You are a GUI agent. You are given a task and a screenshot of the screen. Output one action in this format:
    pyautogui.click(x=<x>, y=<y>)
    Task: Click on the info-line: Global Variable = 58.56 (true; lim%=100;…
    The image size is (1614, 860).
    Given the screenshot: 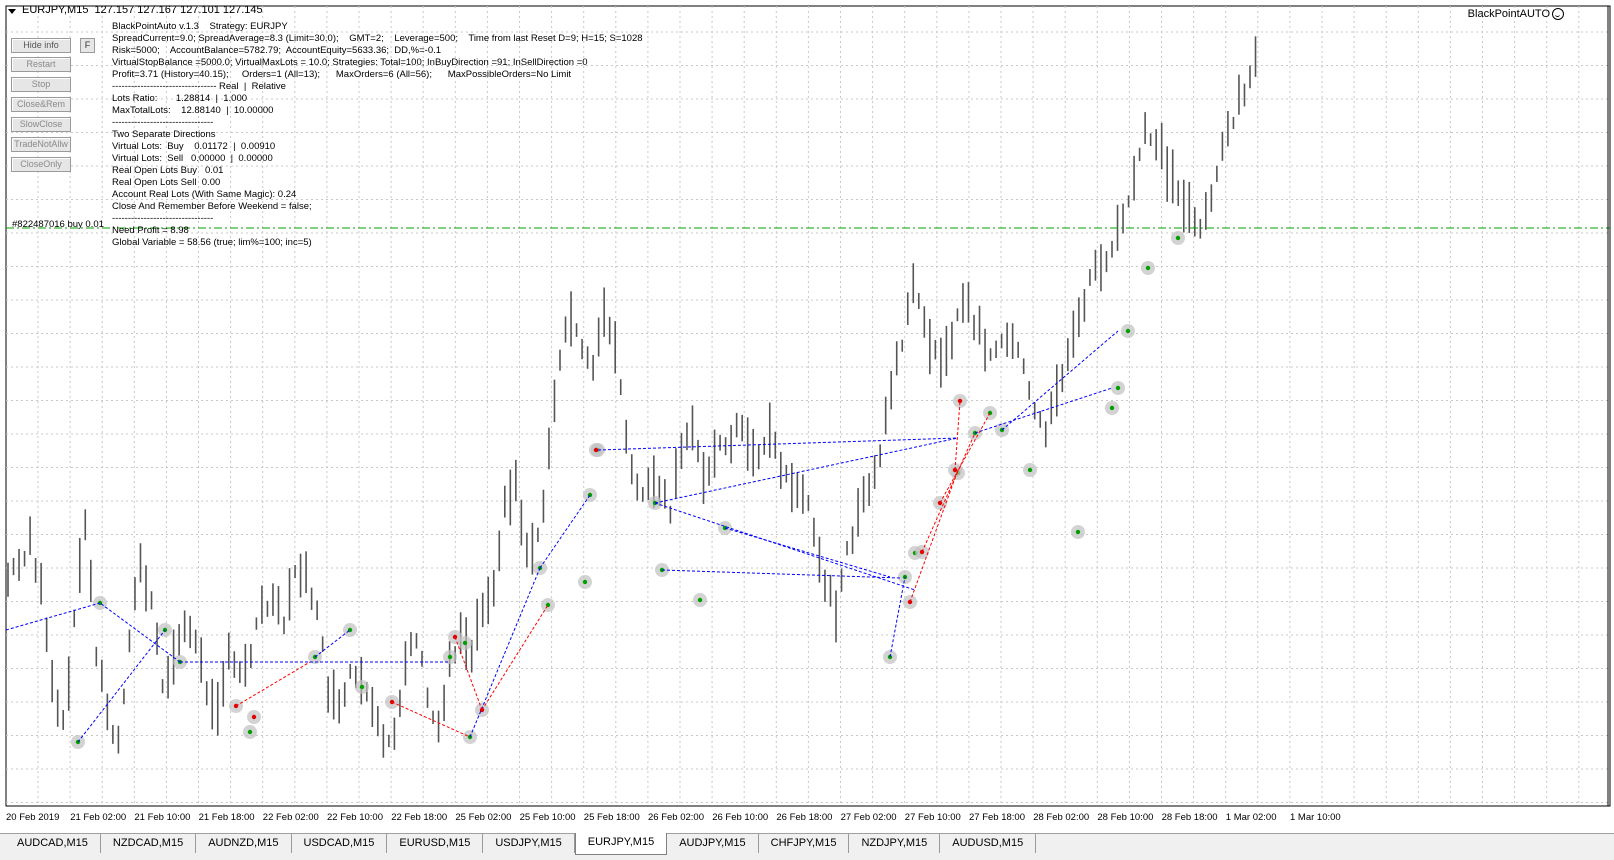 What is the action you would take?
    pyautogui.click(x=212, y=242)
    